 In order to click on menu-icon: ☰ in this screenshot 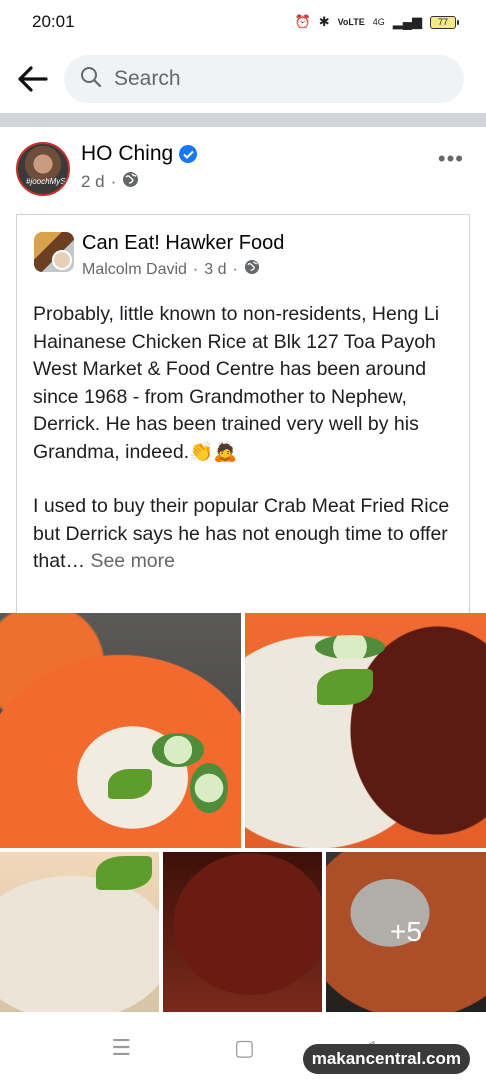, I will do `click(121, 1048)`.